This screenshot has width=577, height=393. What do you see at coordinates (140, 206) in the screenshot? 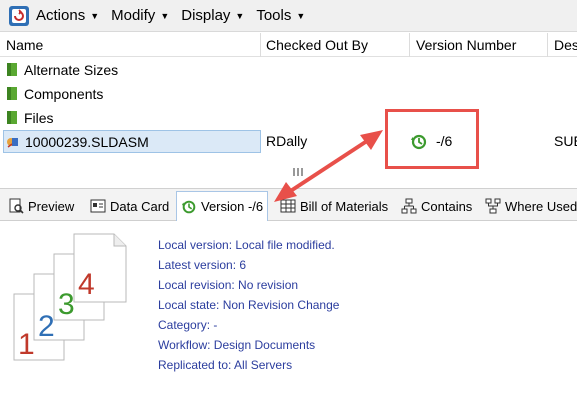
I see `tab-data-card-label: Data Card` at bounding box center [140, 206].